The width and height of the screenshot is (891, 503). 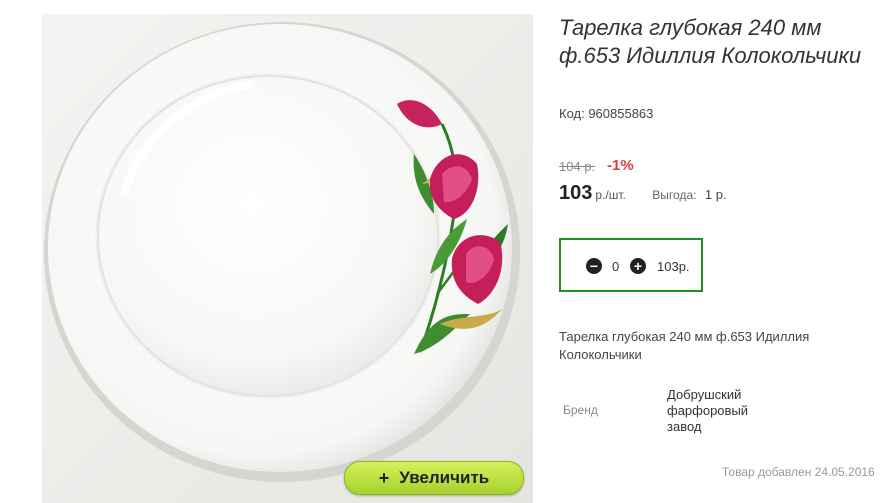 I want to click on price-unit: р./шт., so click(x=610, y=195).